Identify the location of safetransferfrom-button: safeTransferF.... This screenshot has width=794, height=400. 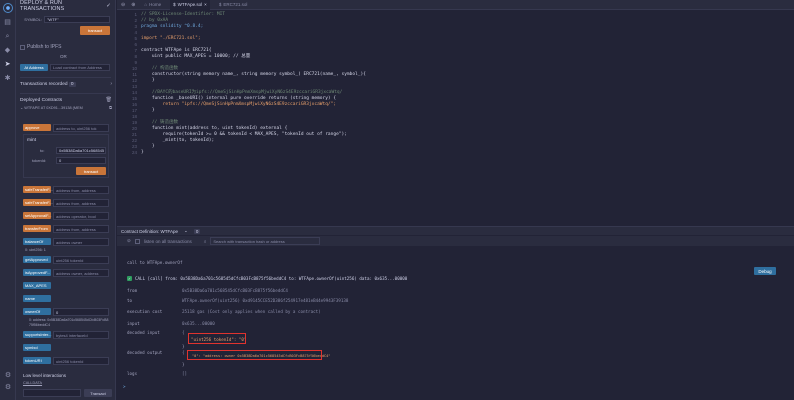
(38, 189).